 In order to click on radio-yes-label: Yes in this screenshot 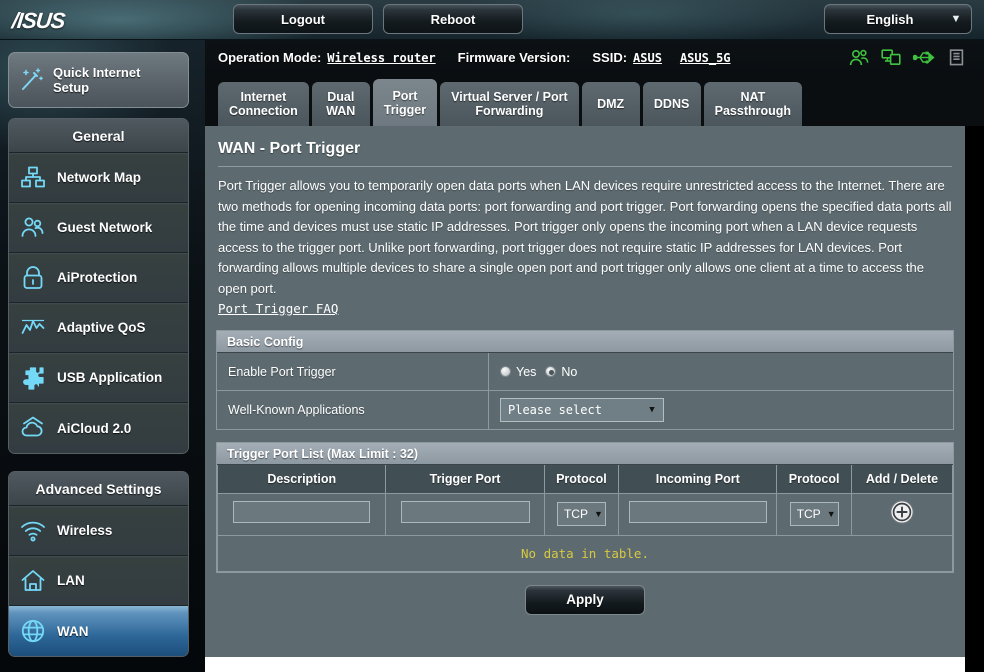, I will do `click(526, 371)`.